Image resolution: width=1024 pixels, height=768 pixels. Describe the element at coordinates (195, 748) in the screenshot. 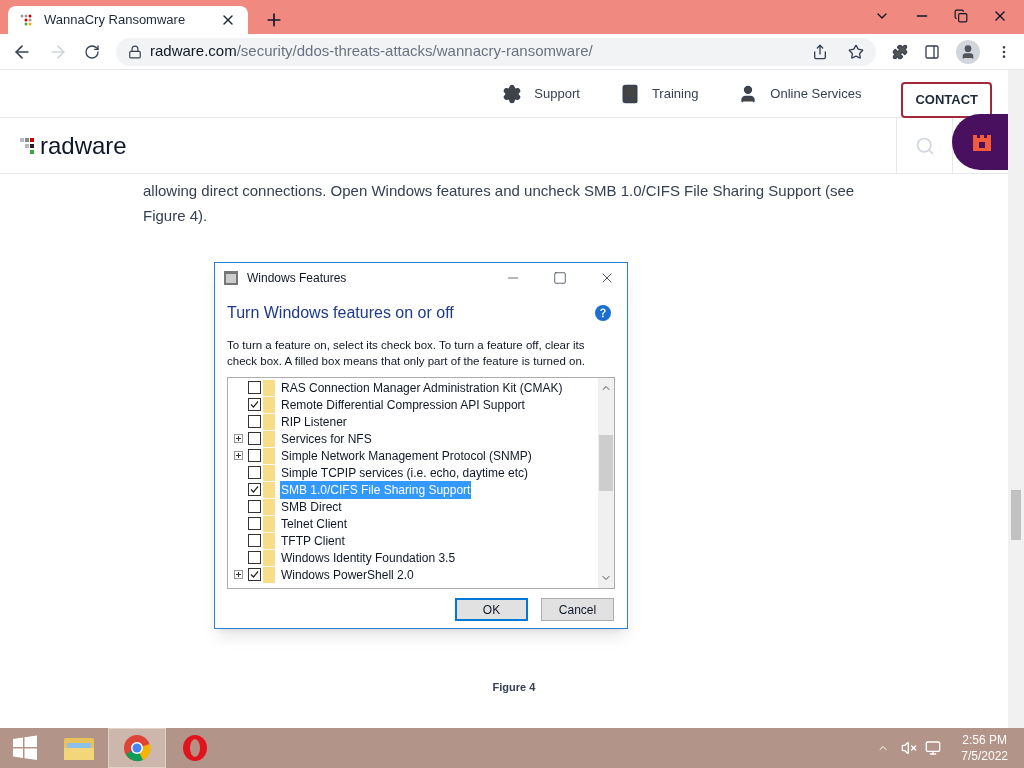

I see `opera-icon` at that location.